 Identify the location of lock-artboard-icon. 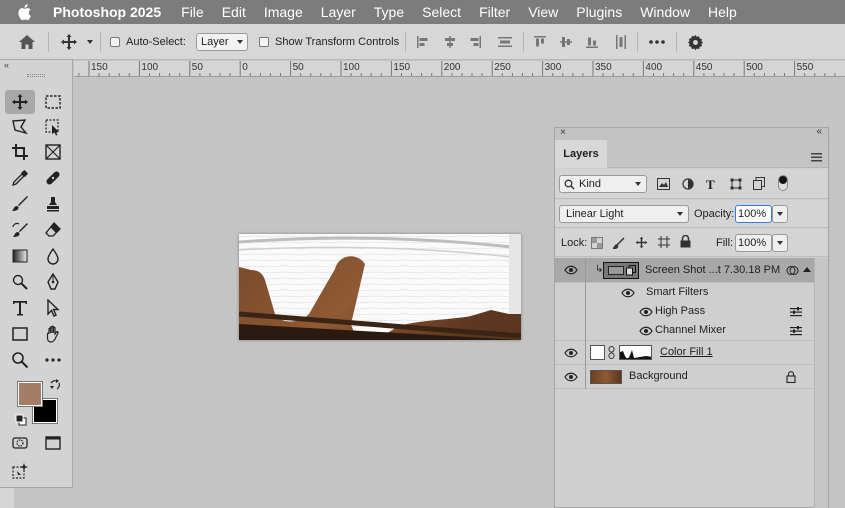
(664, 243).